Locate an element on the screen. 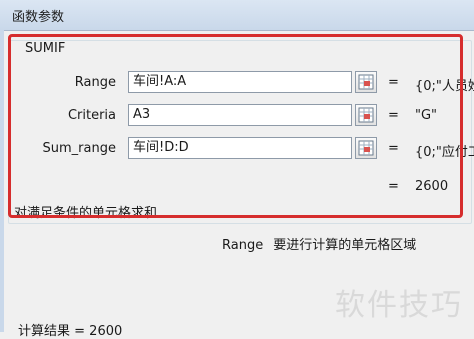 The width and height of the screenshot is (474, 339). range-equals: = is located at coordinates (393, 82).